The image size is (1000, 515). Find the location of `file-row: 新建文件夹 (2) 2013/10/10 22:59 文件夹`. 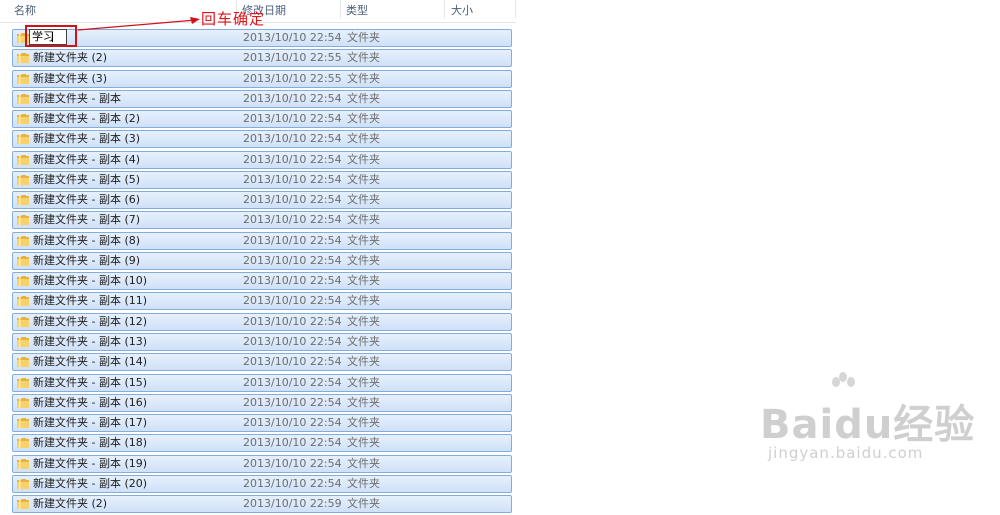

file-row: 新建文件夹 (2) 2013/10/10 22:59 文件夹 is located at coordinates (262, 504).